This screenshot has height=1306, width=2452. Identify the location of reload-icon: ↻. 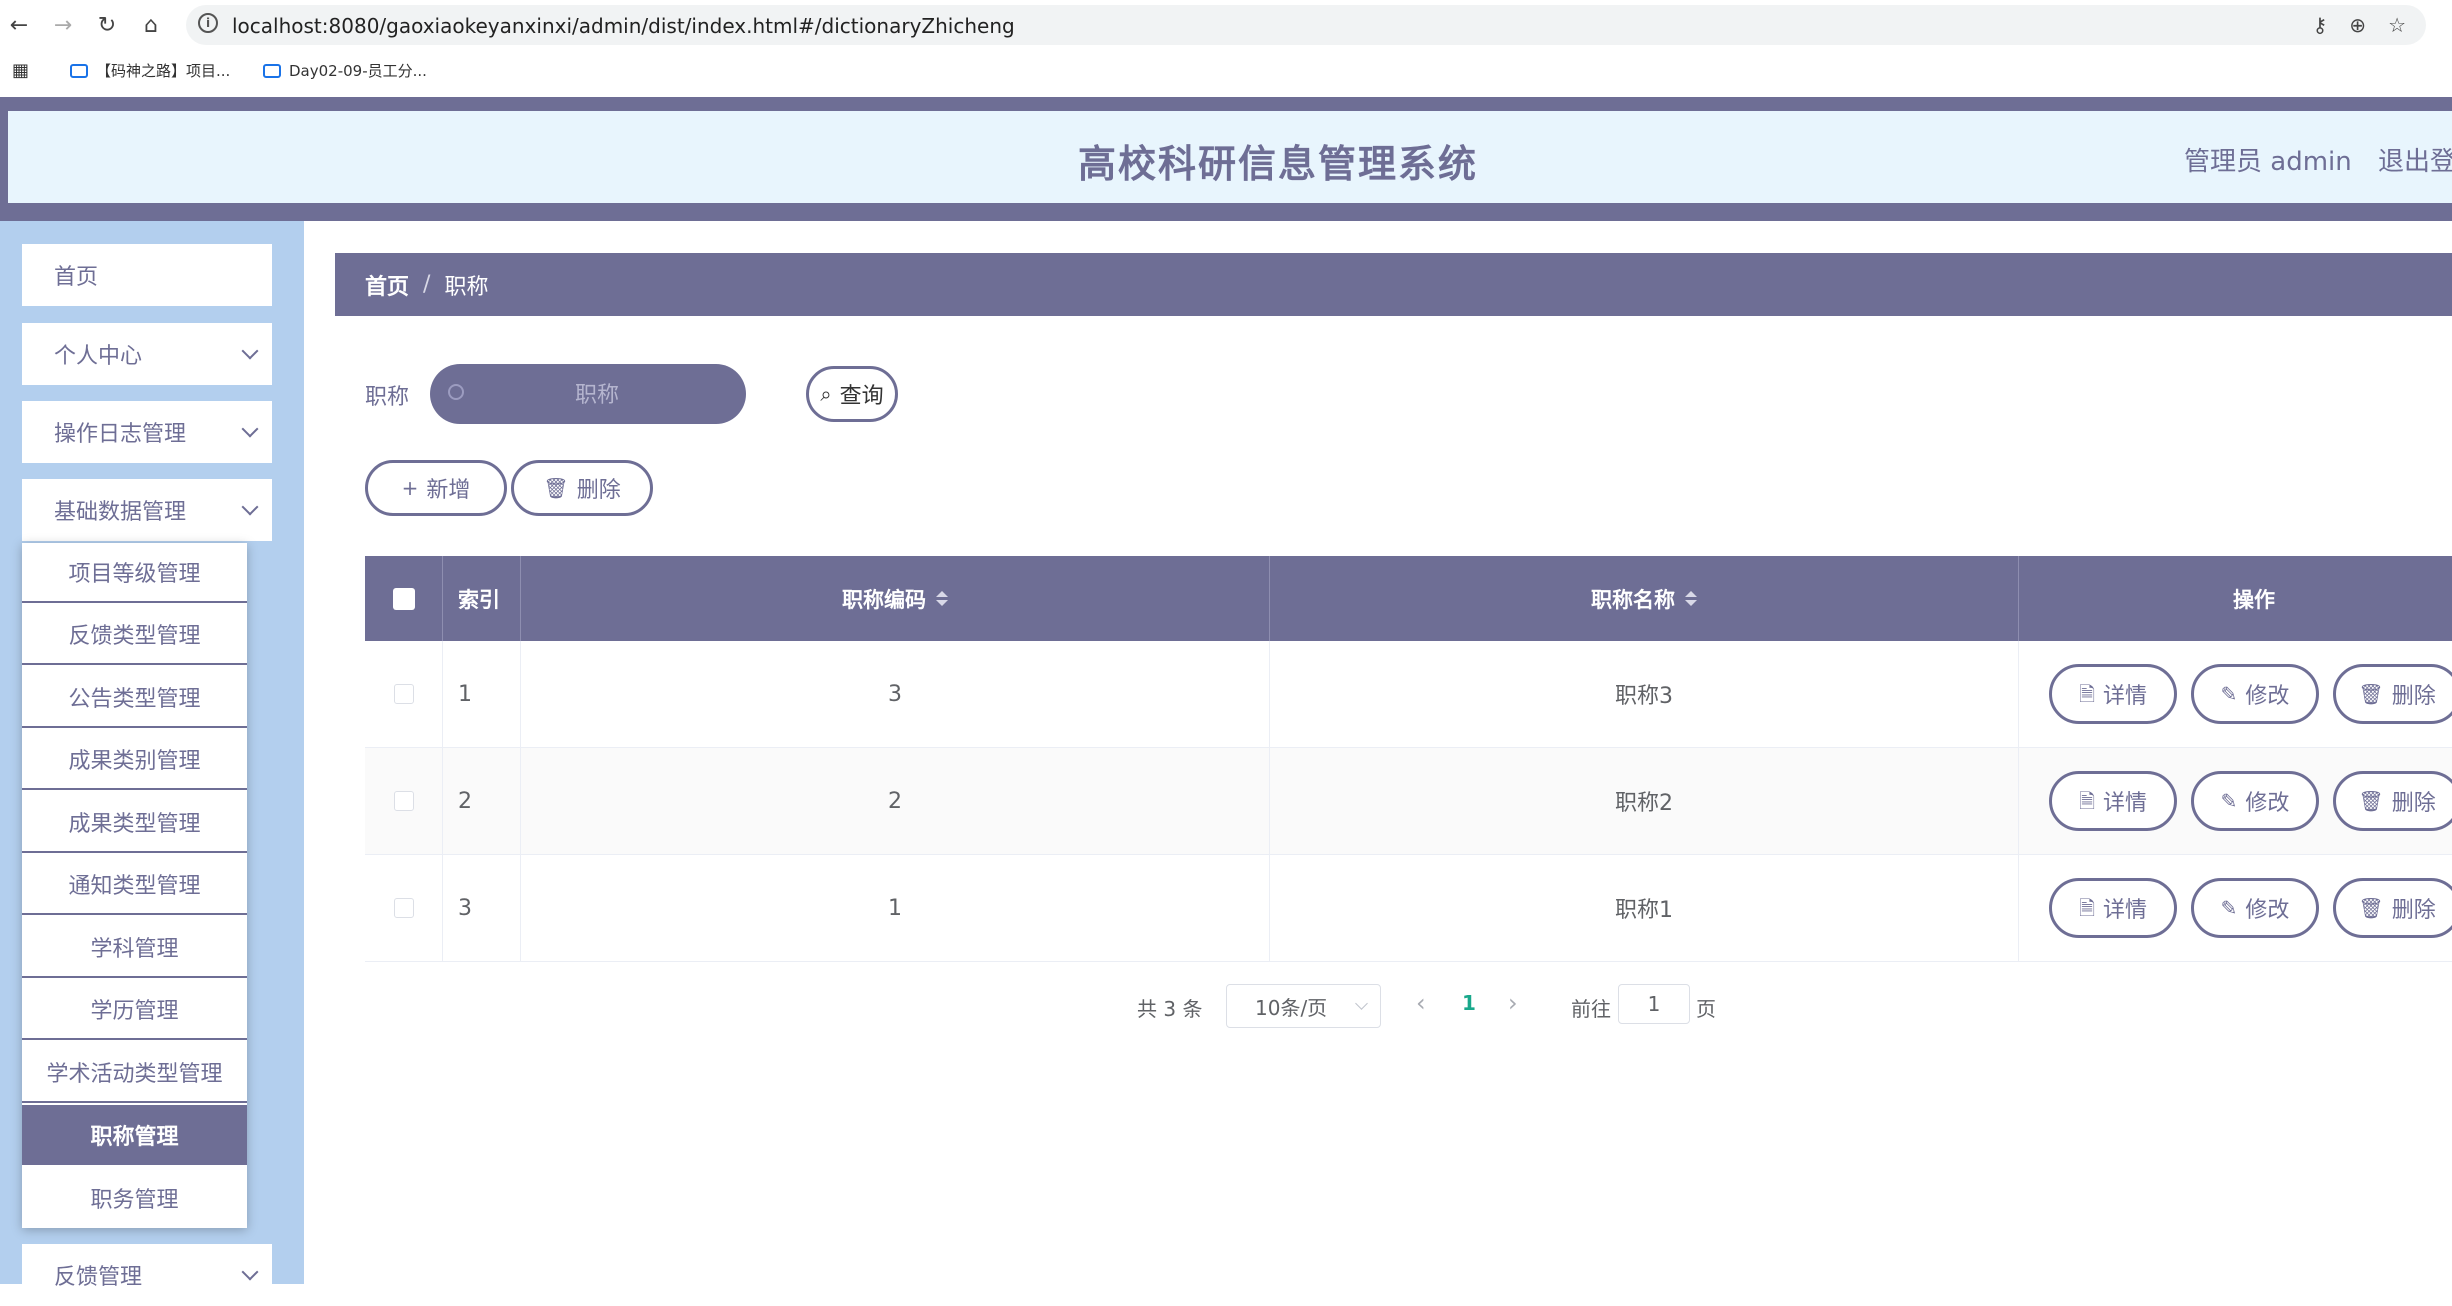
(107, 25).